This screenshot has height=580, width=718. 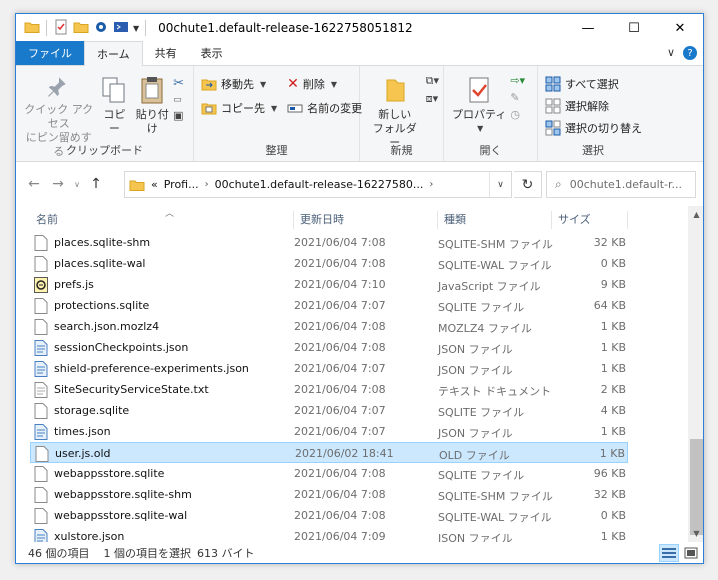 I want to click on tab-view: 表示, so click(x=212, y=53).